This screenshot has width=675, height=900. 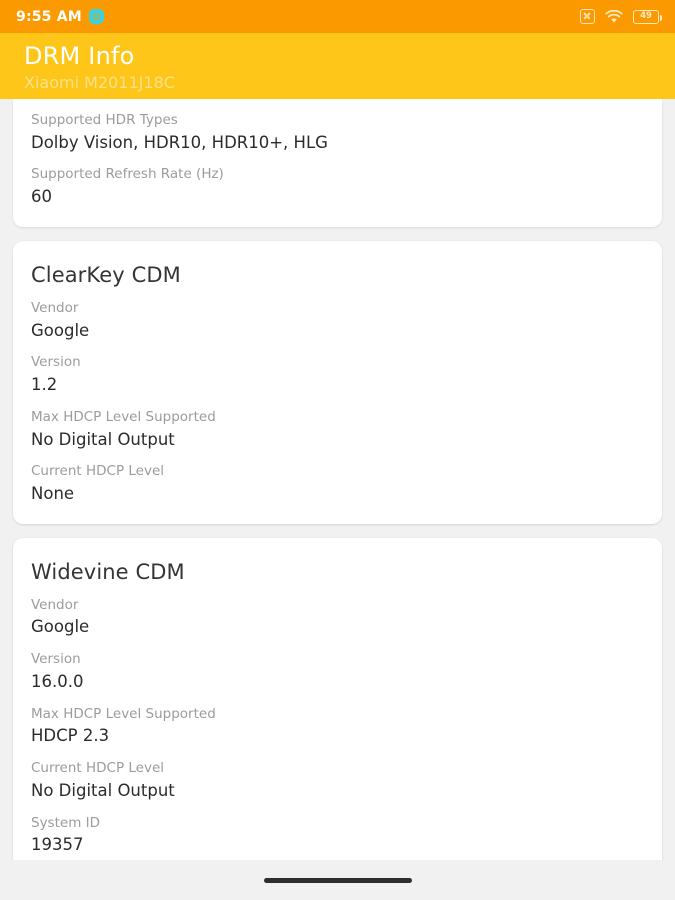 I want to click on field-value: HDCP 2.3, so click(x=70, y=736).